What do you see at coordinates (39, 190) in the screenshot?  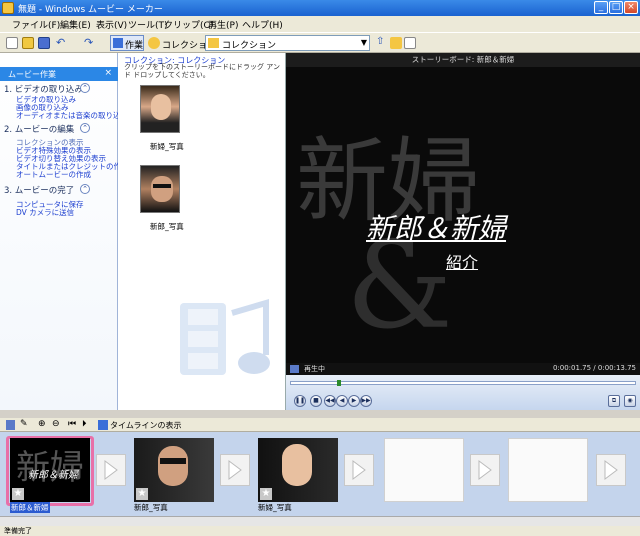 I see `section-finish-title: 3. ムービーの完了` at bounding box center [39, 190].